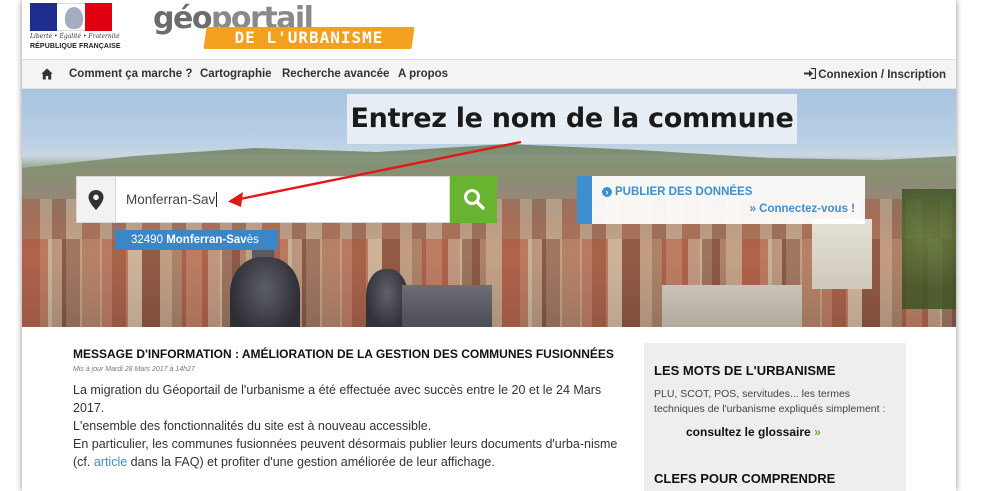 The width and height of the screenshot is (982, 491). I want to click on flag-icon, so click(71, 17).